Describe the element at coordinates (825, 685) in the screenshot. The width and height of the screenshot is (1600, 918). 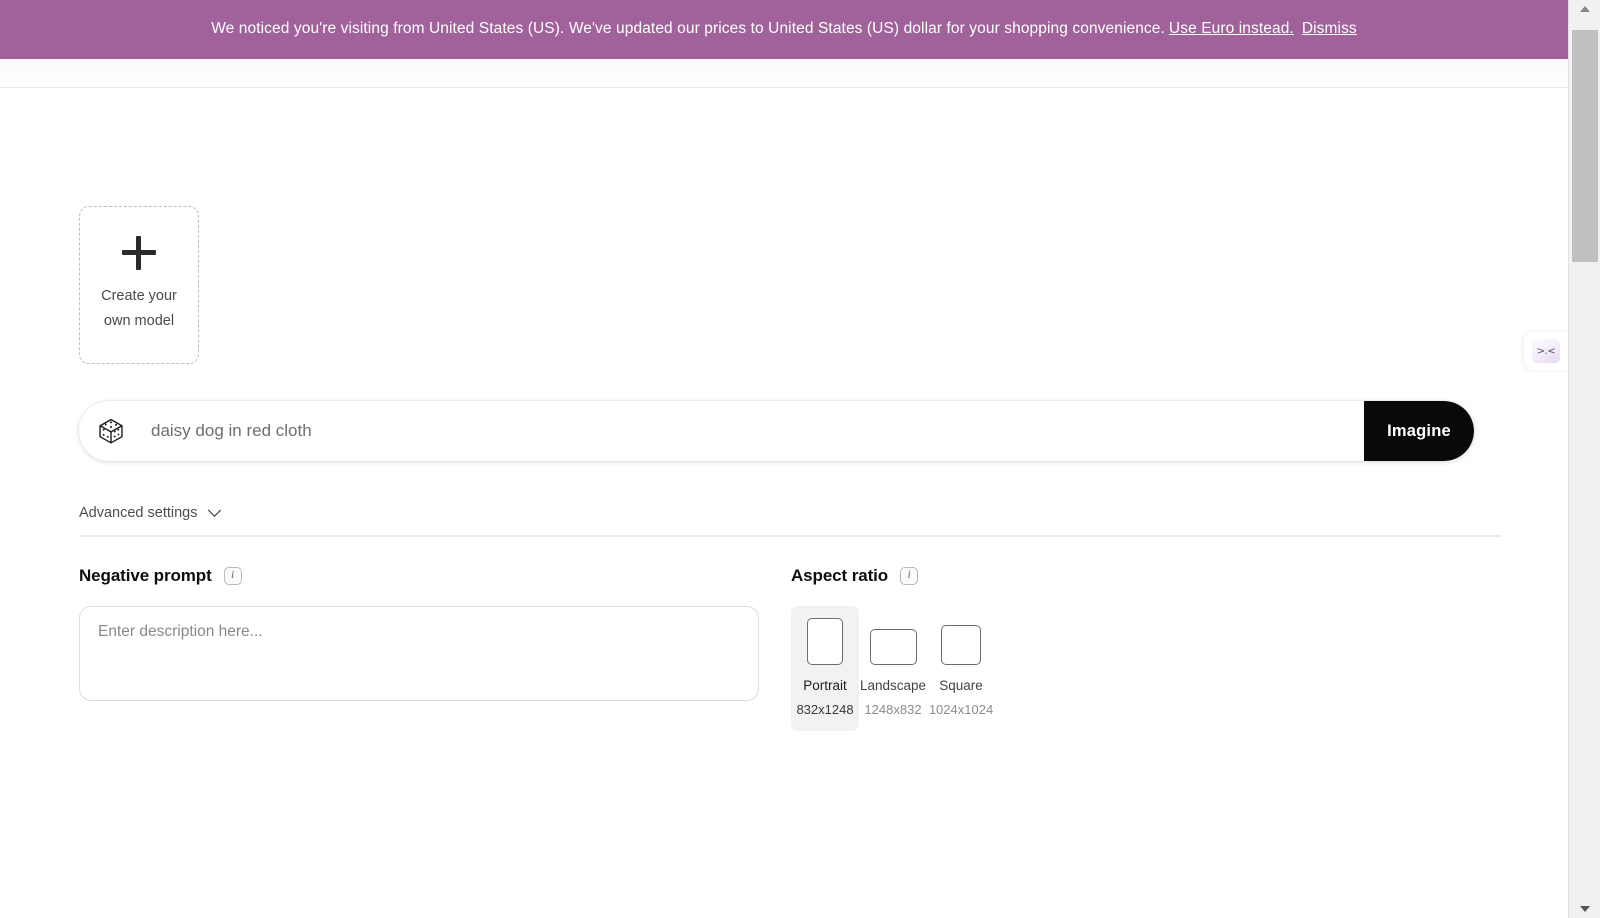
I see `aspect-ratio-name: Portrait` at that location.